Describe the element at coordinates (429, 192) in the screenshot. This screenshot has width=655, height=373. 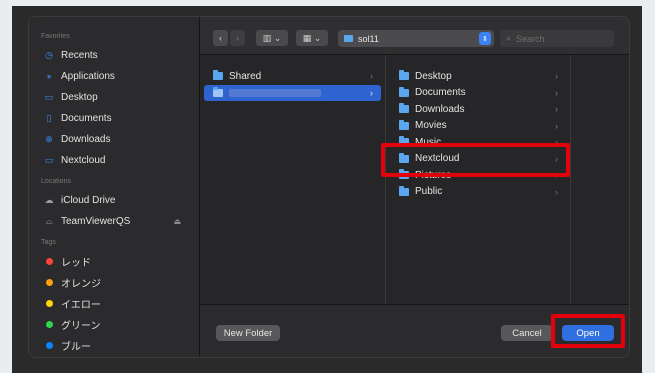
I see `item-label: Public` at that location.